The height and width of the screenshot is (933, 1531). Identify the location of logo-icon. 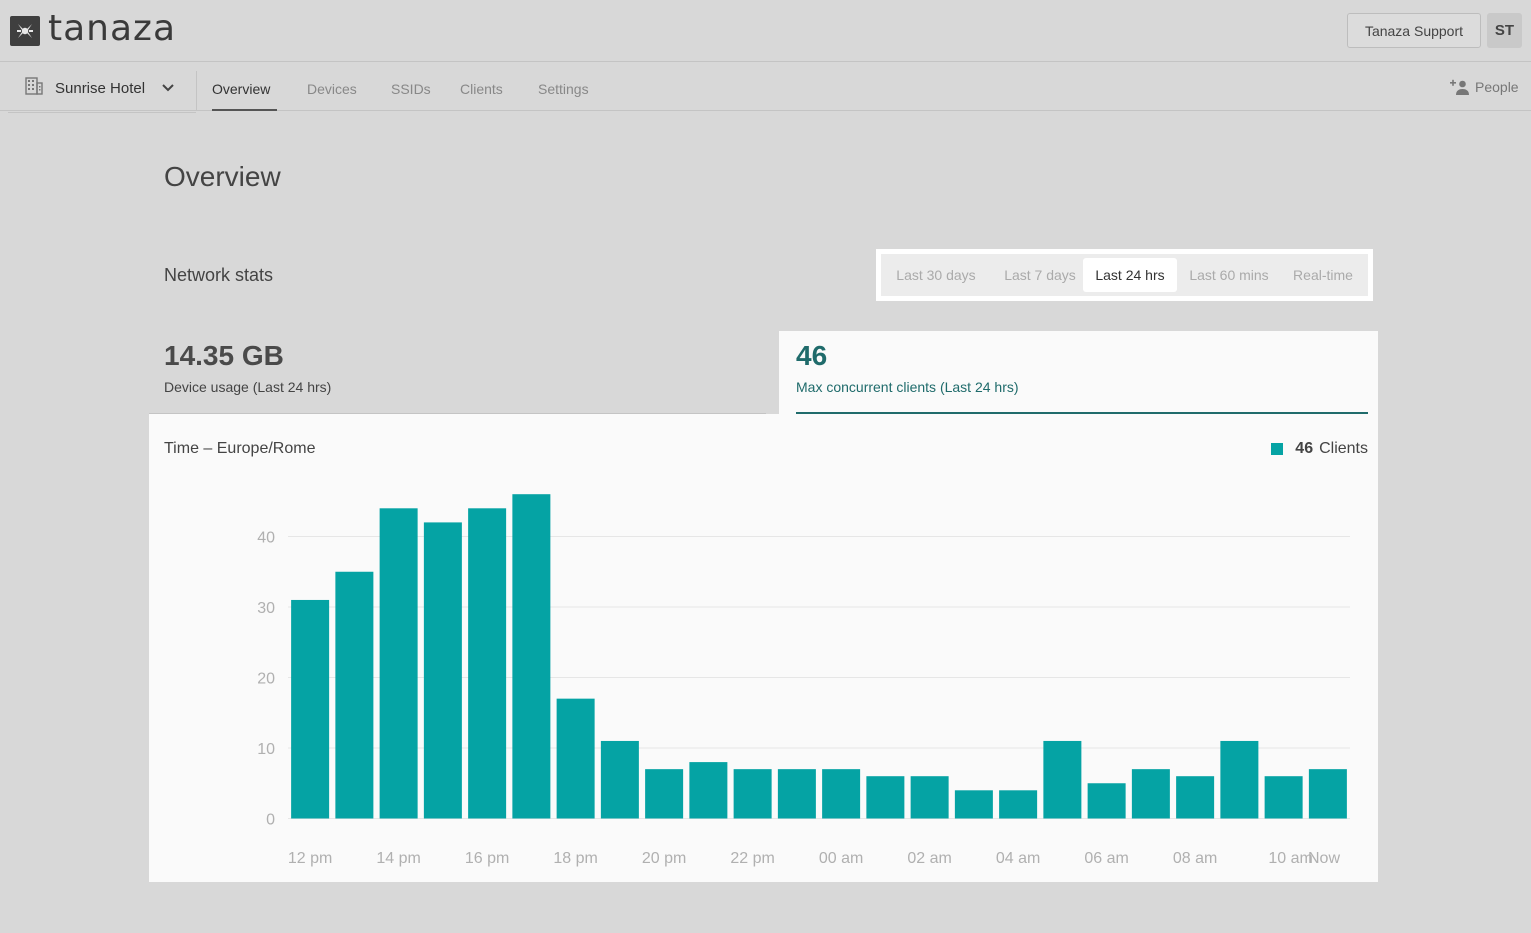
(25, 31).